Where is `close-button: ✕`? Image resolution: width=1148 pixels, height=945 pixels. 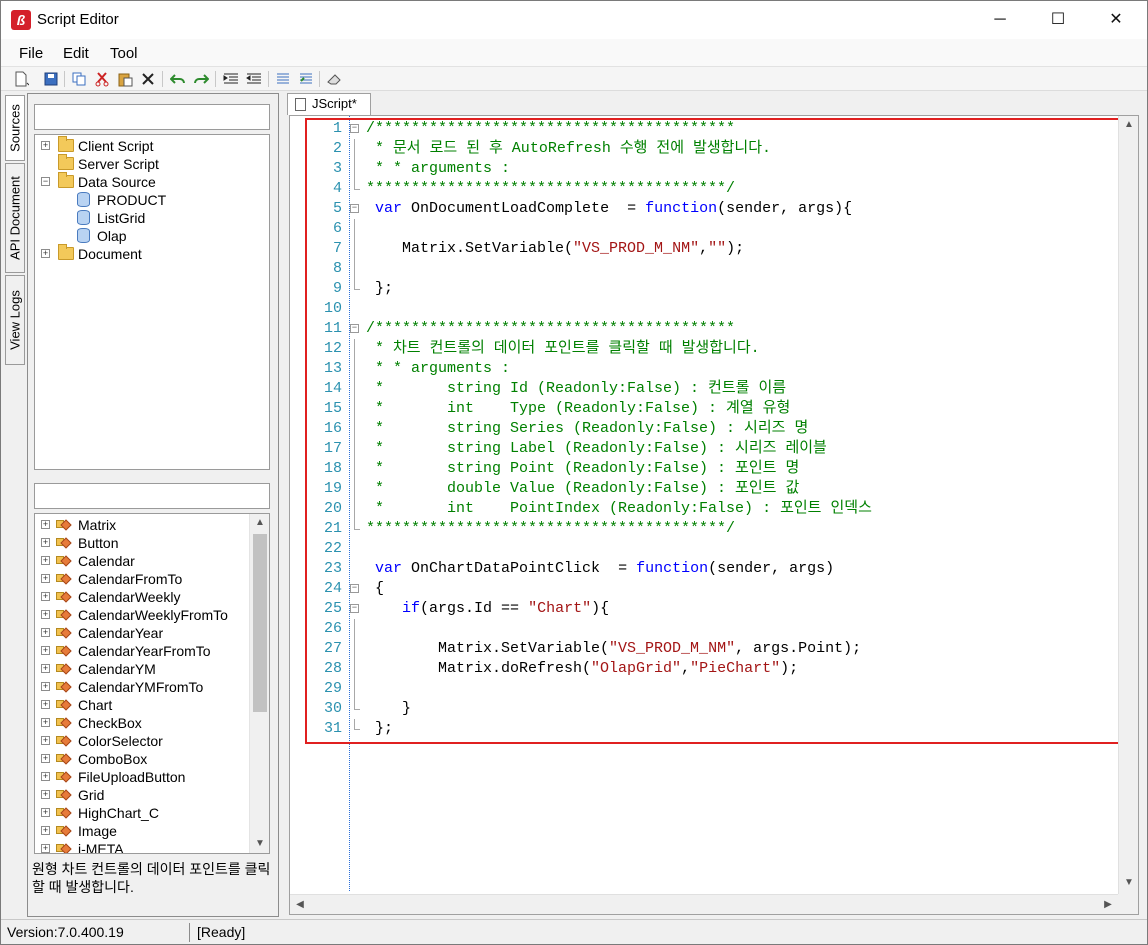 close-button: ✕ is located at coordinates (1116, 20).